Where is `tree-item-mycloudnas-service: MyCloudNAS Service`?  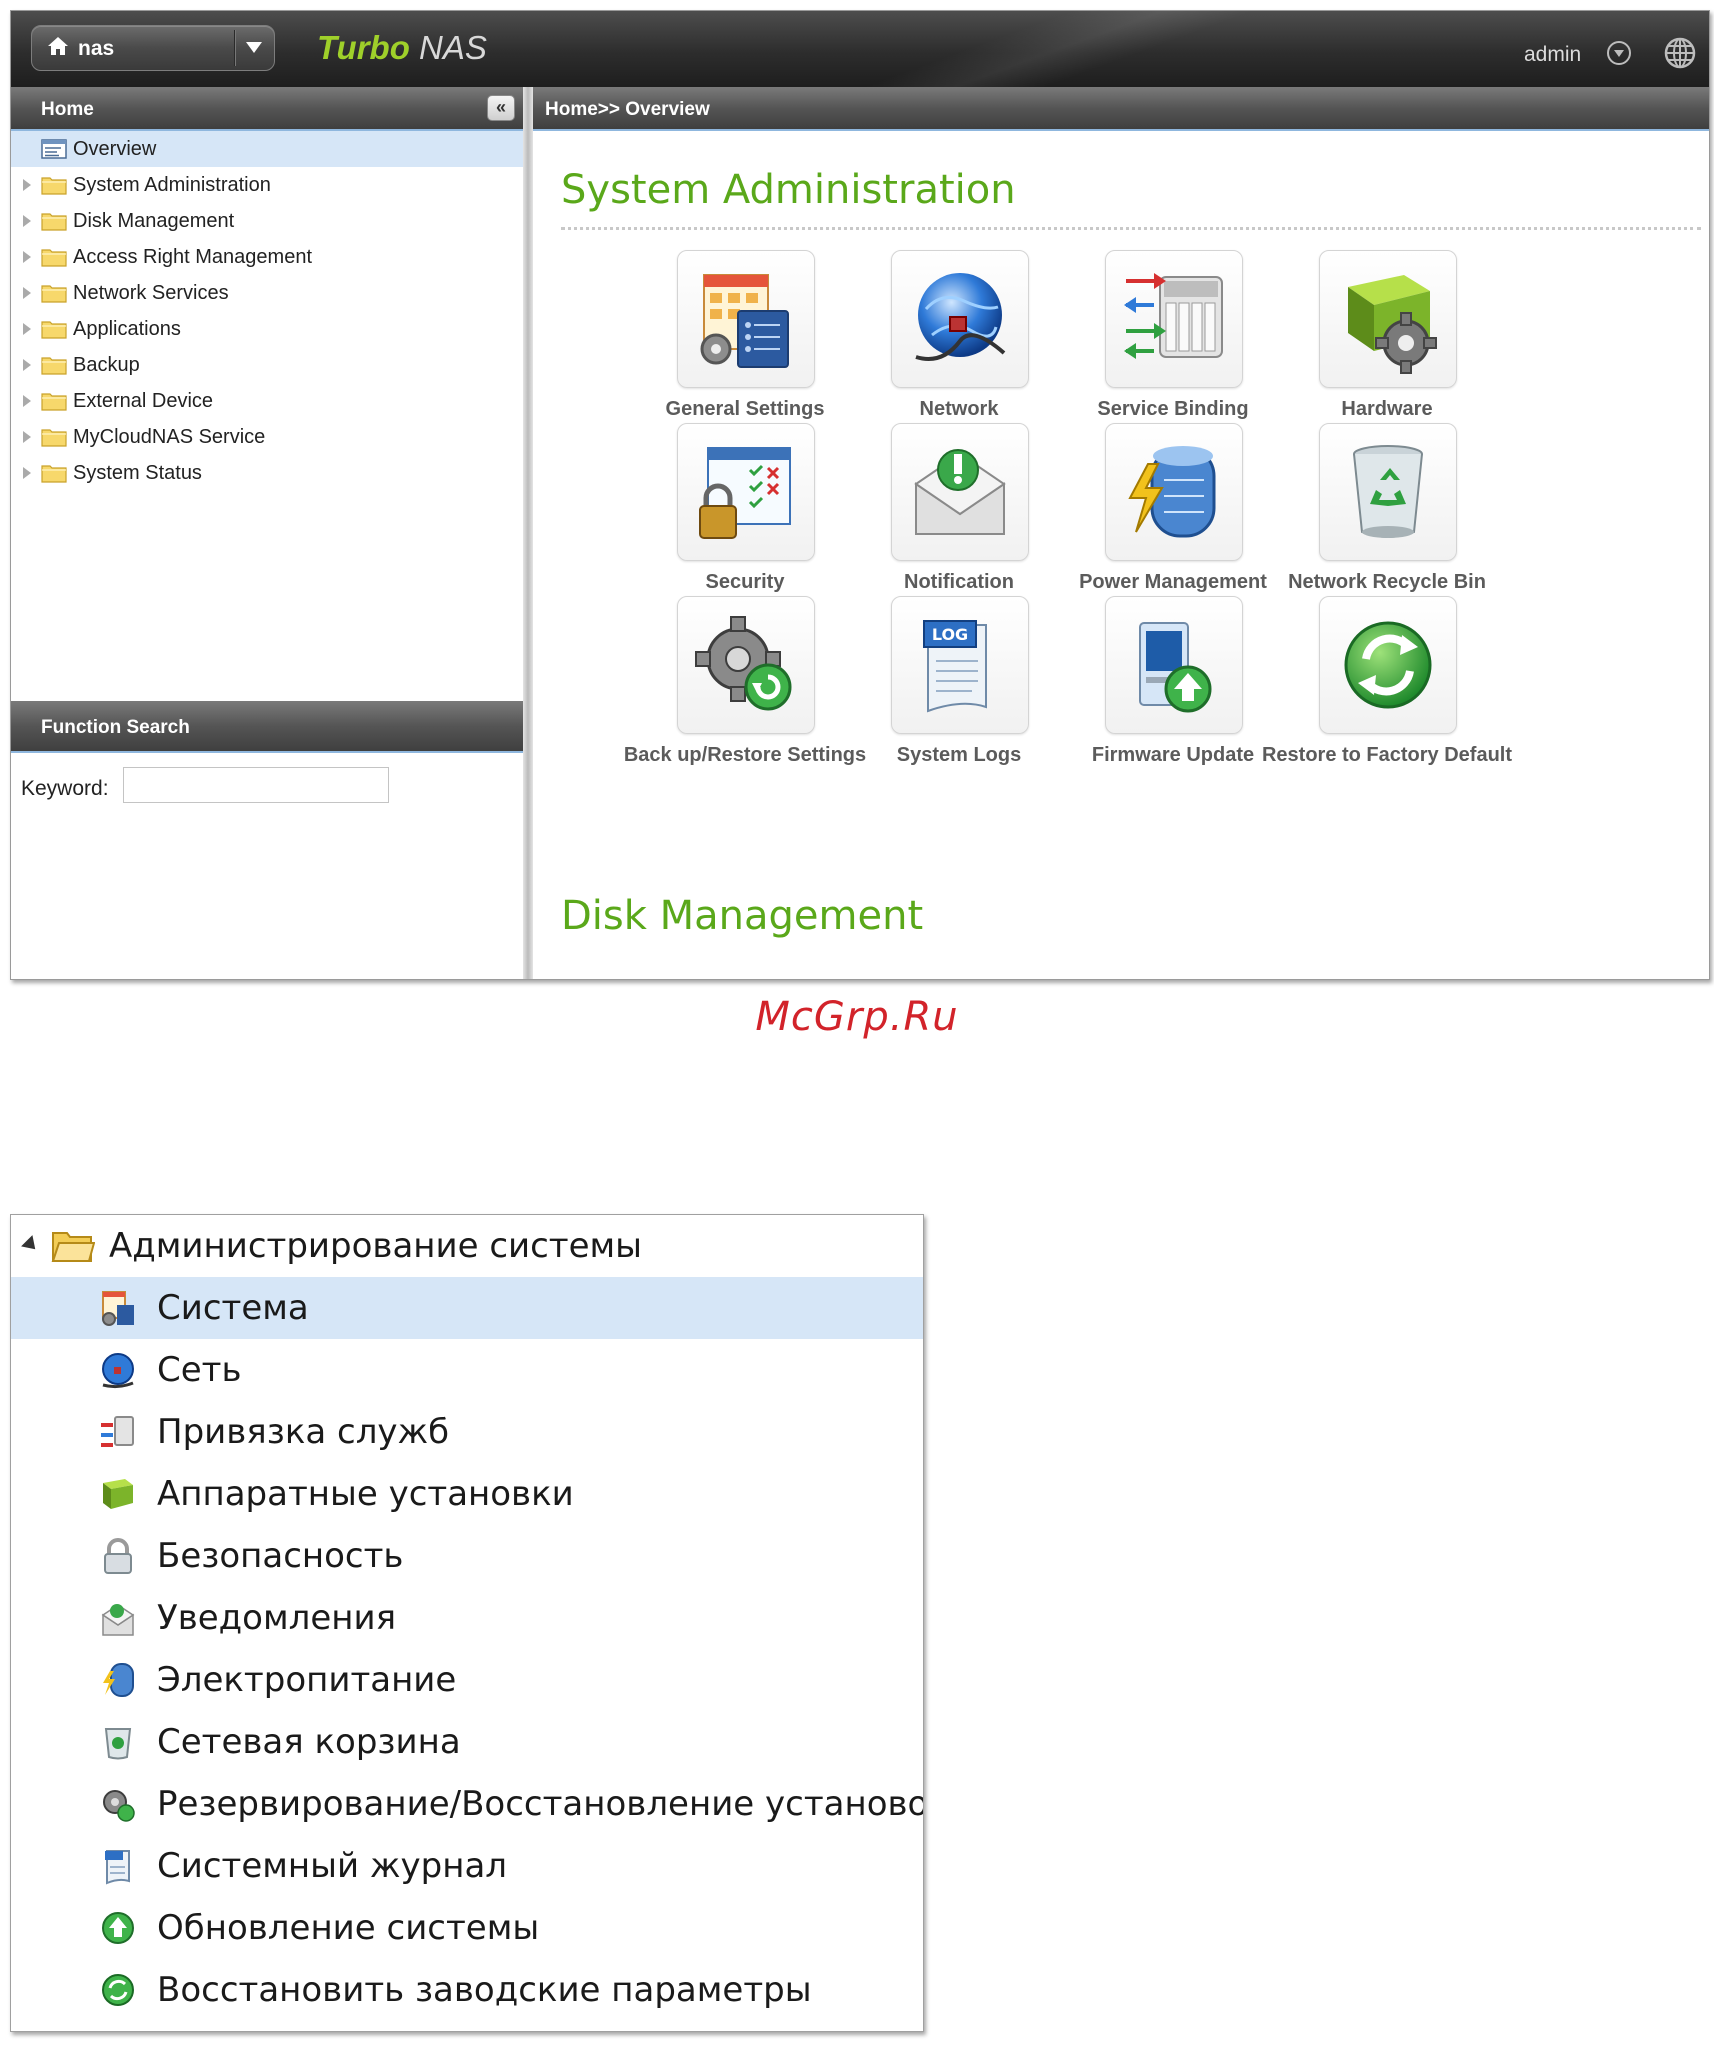
tree-item-mycloudnas-service: MyCloudNAS Service is located at coordinates (267, 437).